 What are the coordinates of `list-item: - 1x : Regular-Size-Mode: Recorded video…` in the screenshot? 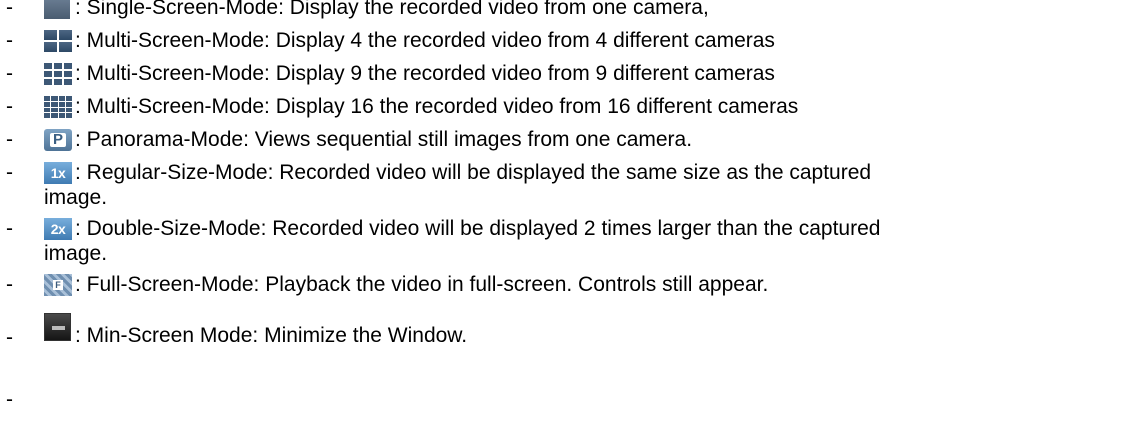 It's located at (563, 184).